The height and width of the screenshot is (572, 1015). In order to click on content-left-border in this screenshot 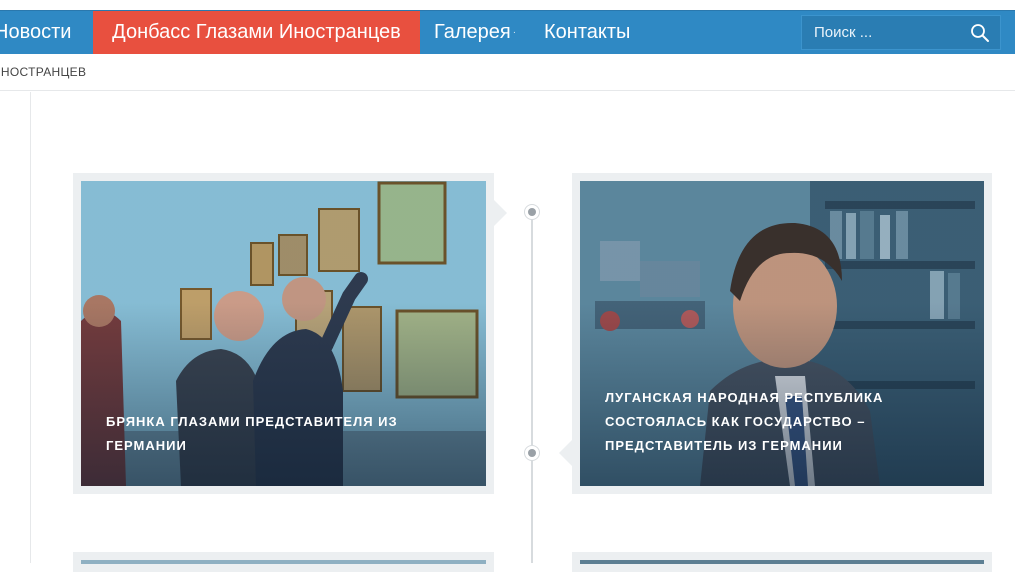, I will do `click(30, 327)`.